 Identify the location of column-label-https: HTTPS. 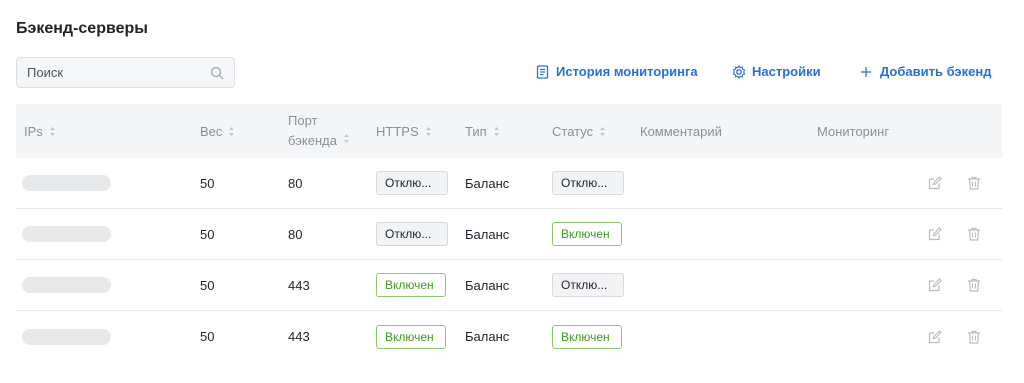
(397, 131).